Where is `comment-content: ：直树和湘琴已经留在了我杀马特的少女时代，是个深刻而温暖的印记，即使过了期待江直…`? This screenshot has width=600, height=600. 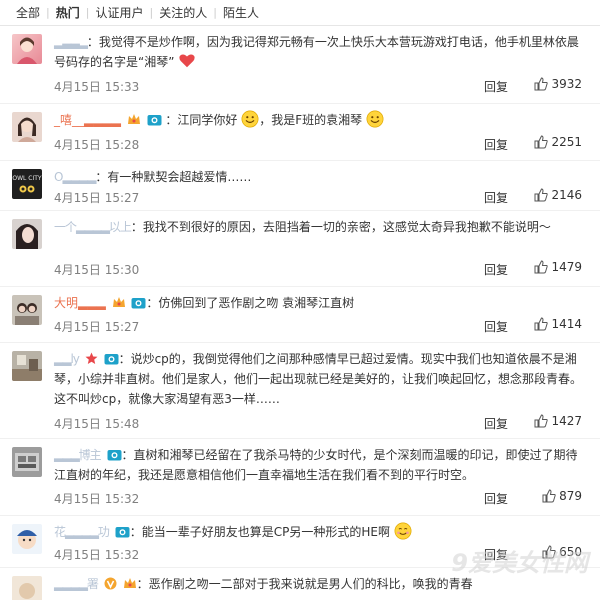 comment-content: ：直树和湘琴已经留在了我杀马特的少女时代，是个深刻而温暖的印记，即使过了期待江直… is located at coordinates (316, 465).